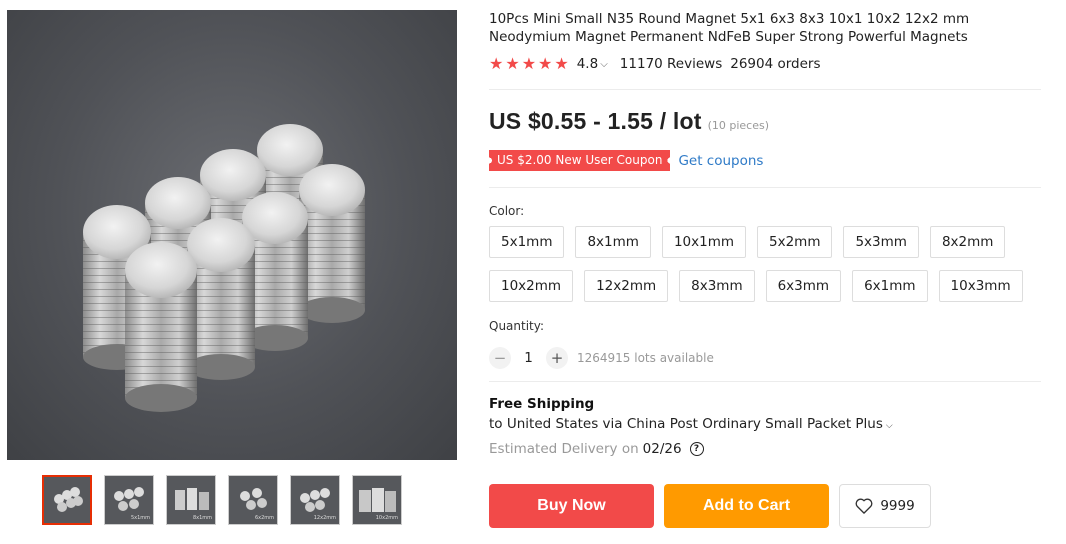  I want to click on coupon-row: US $2.00 New User Coupon Get coupons, so click(626, 160).